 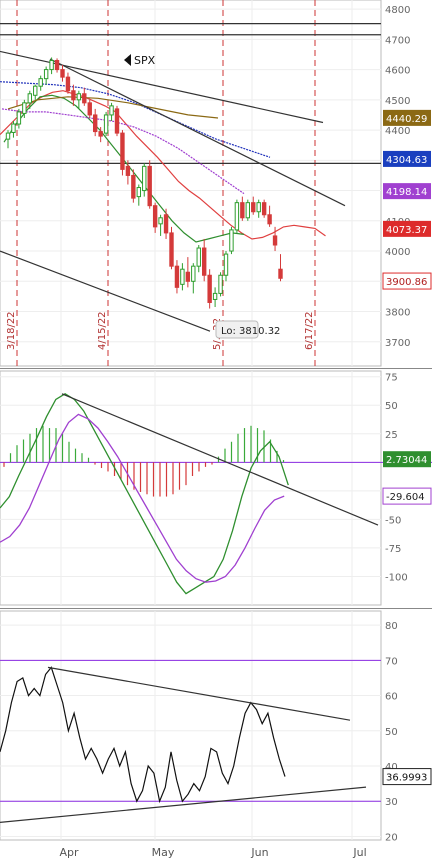 What do you see at coordinates (359, 852) in the screenshot?
I see `x-axis-label: Jul` at bounding box center [359, 852].